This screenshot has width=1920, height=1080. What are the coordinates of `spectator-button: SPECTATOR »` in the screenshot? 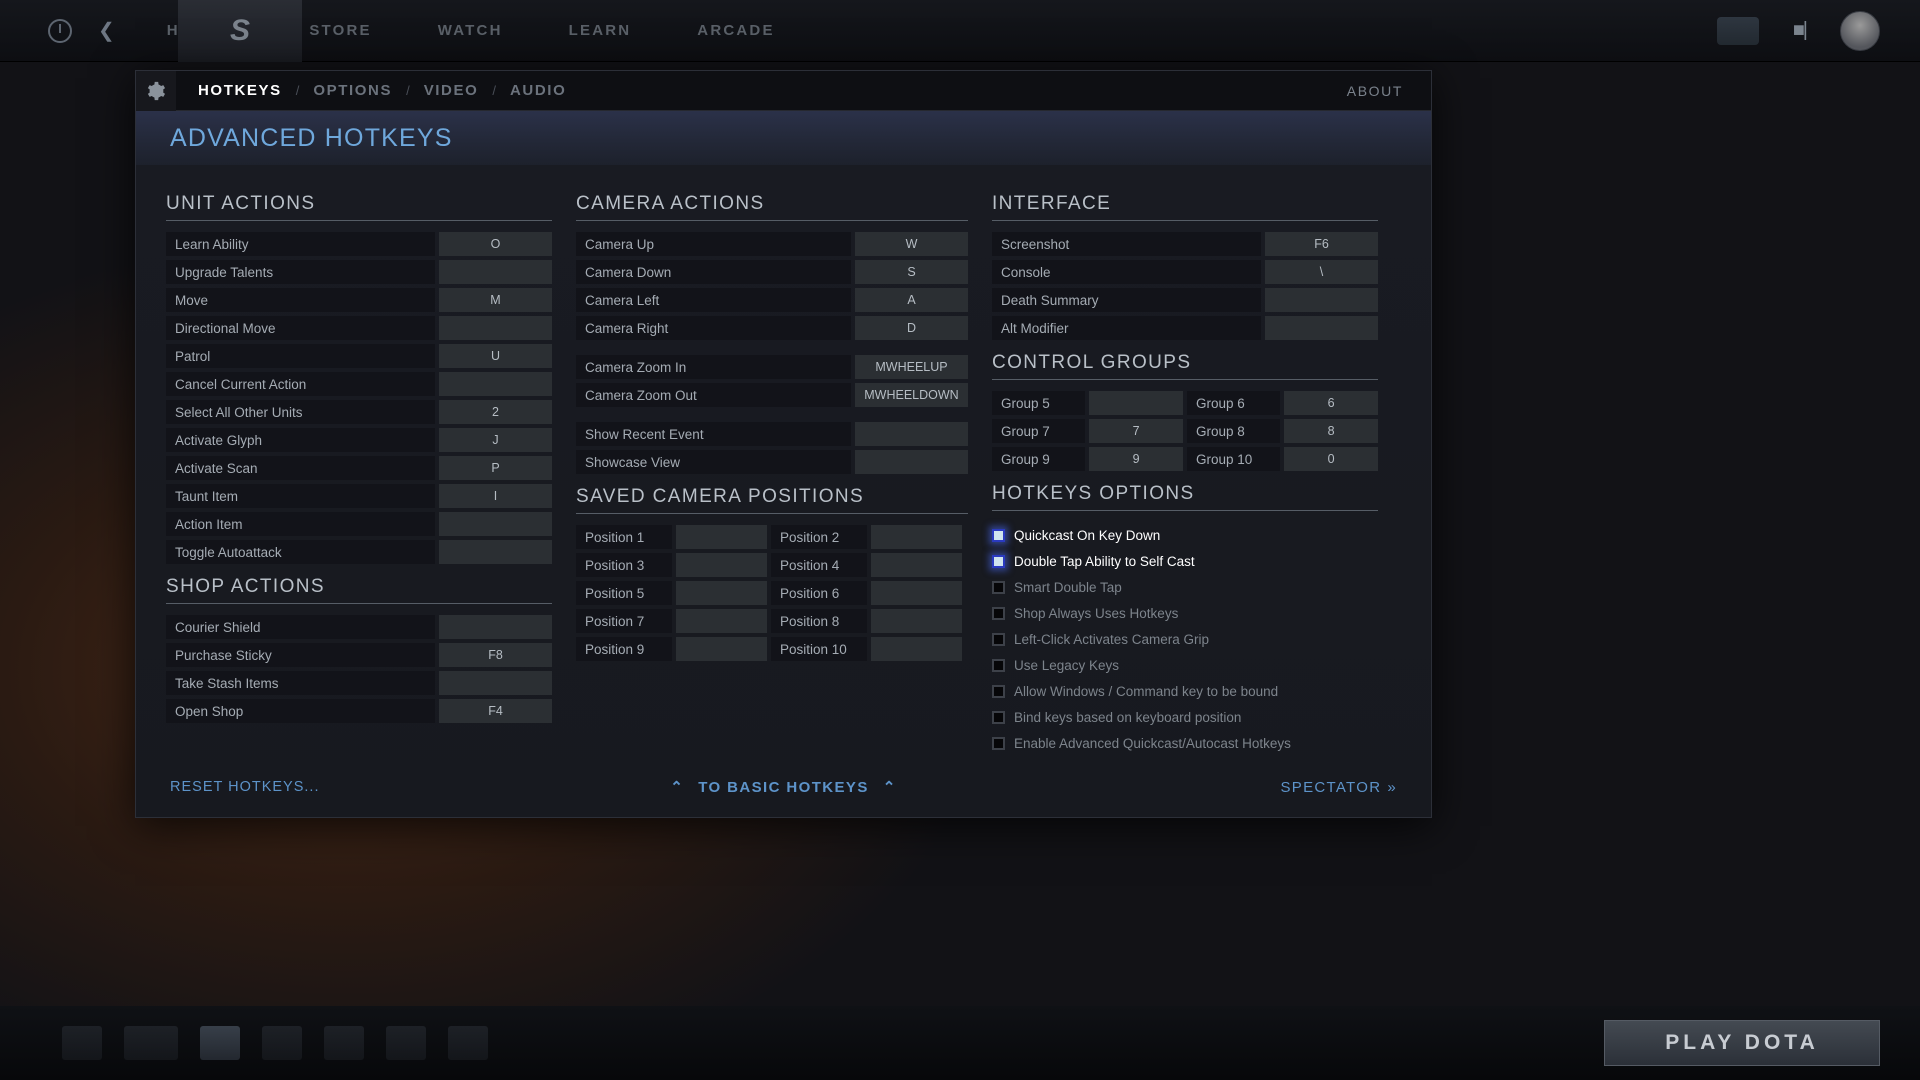 It's located at (1338, 787).